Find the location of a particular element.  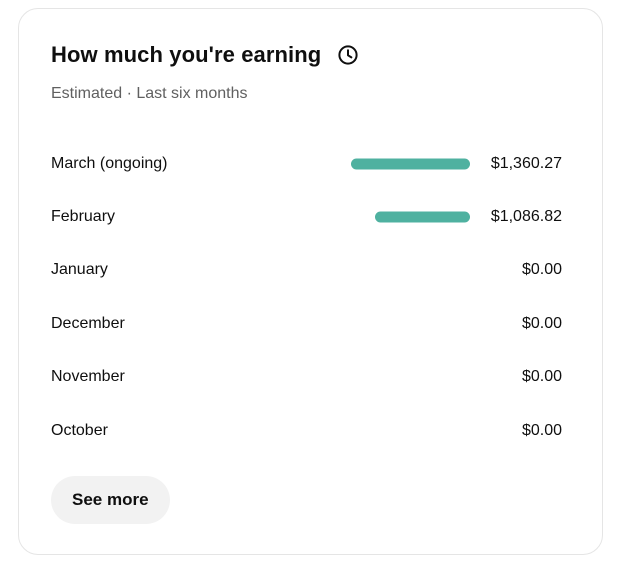

earnings-row: January $0.00 is located at coordinates (306, 270).